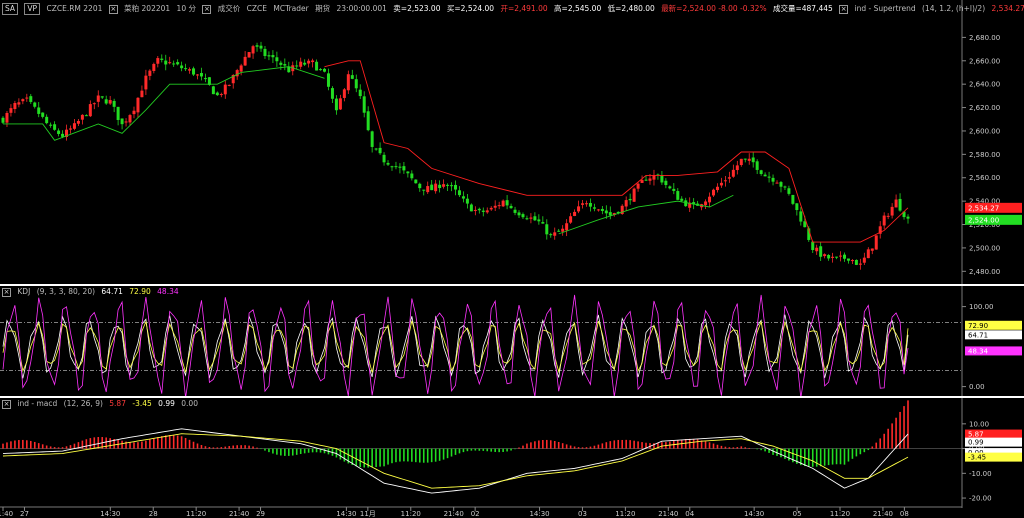 Image resolution: width=1024 pixels, height=518 pixels. Describe the element at coordinates (153, 514) in the screenshot. I see `time-tick-label: 28` at that location.